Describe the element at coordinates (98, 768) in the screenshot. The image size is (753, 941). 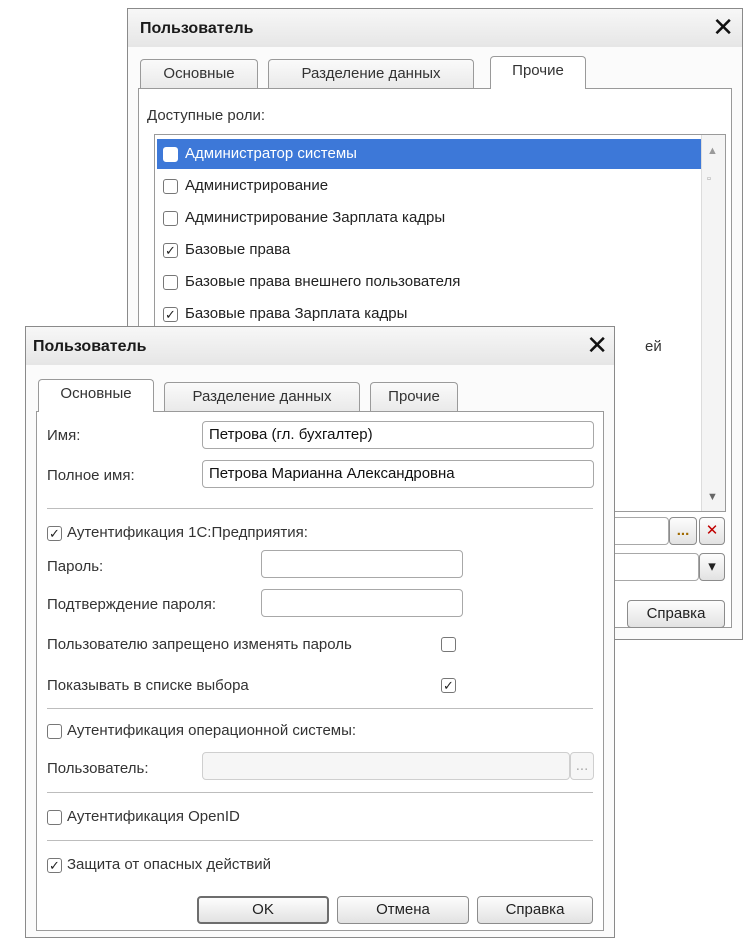
I see `os-user-label: Пользователь:` at that location.